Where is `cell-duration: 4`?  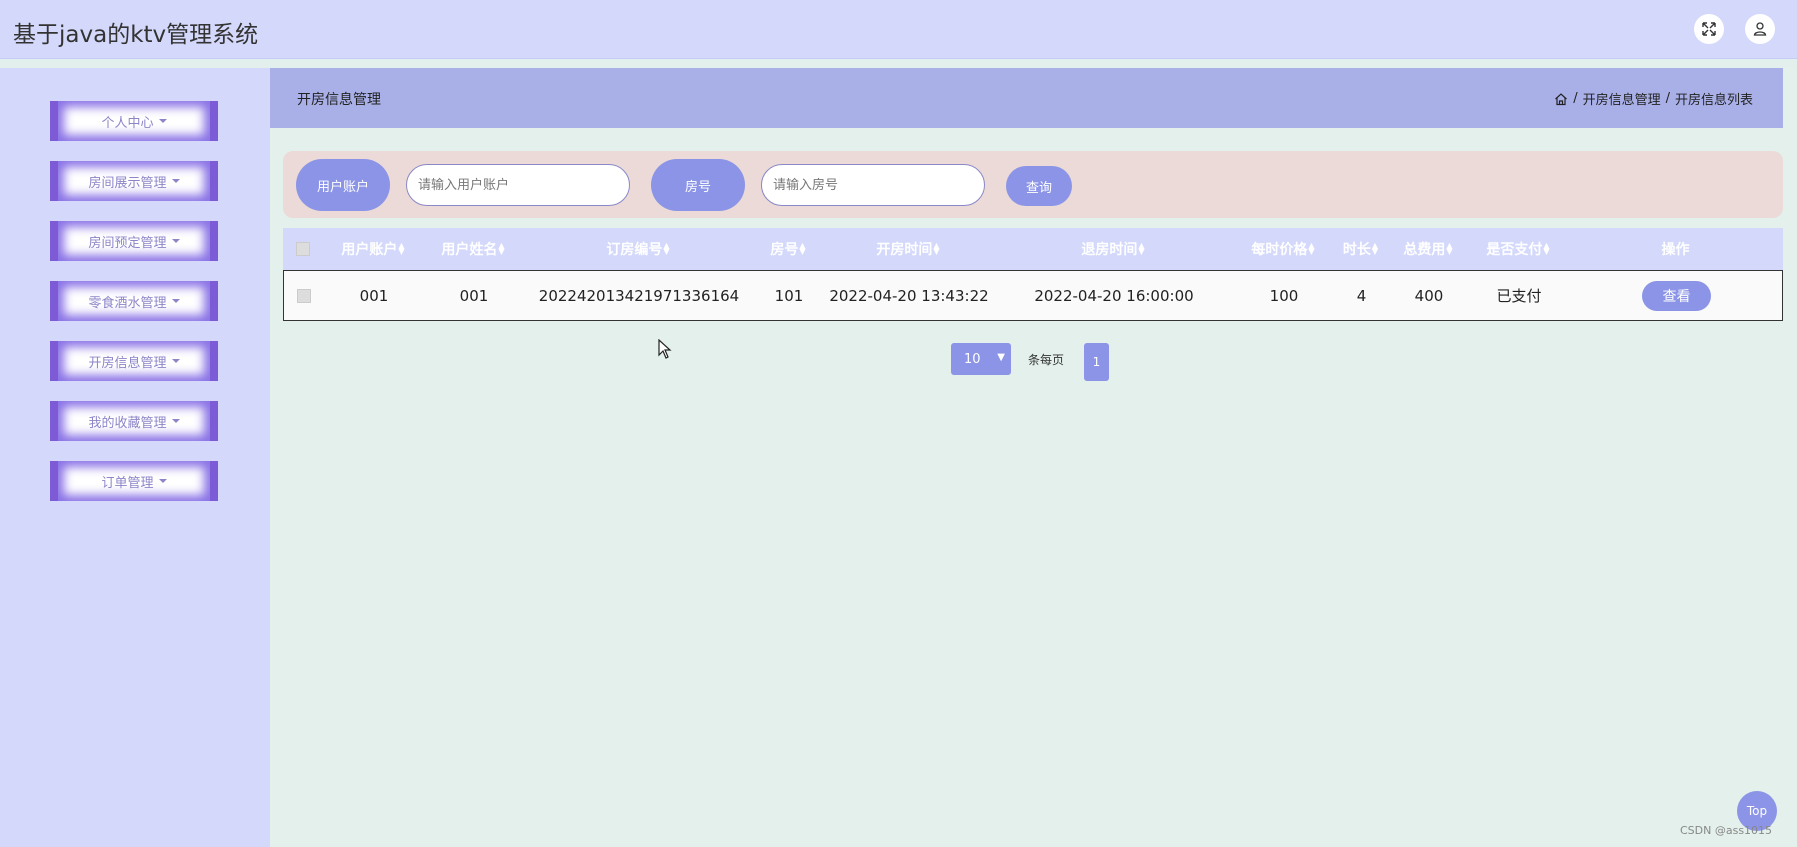
cell-duration: 4 is located at coordinates (1361, 295).